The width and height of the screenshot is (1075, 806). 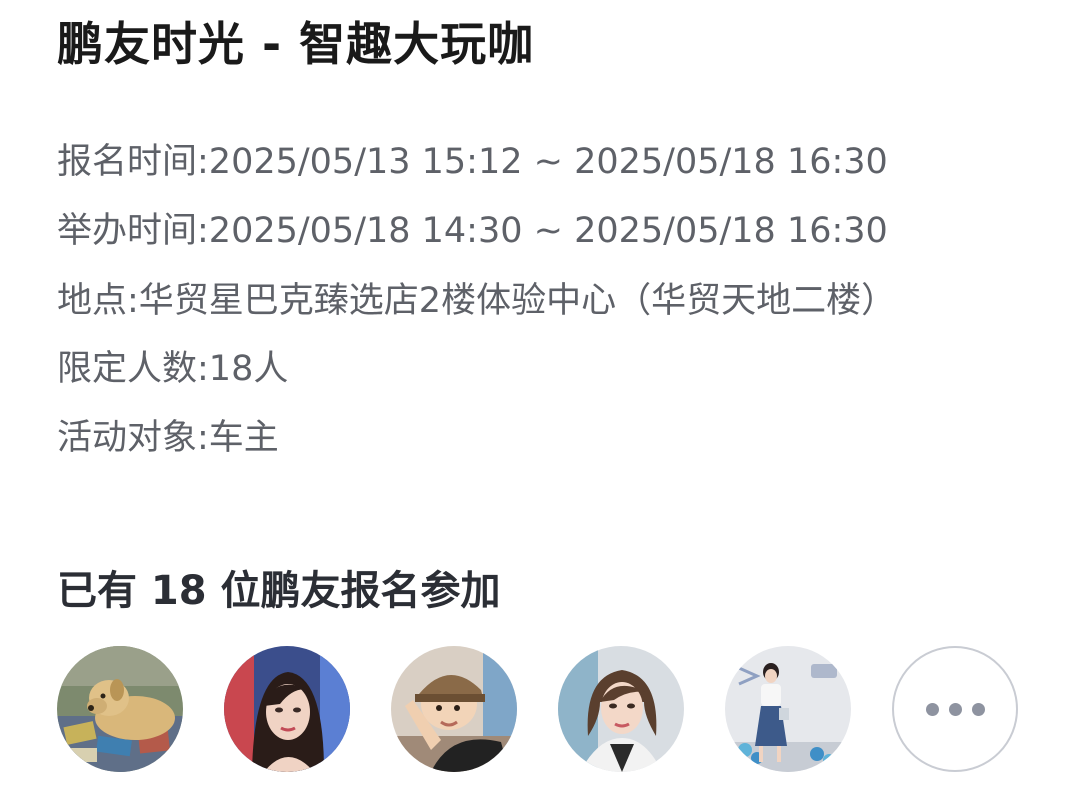 What do you see at coordinates (133, 162) in the screenshot?
I see `registration-time-label: 报名时间:` at bounding box center [133, 162].